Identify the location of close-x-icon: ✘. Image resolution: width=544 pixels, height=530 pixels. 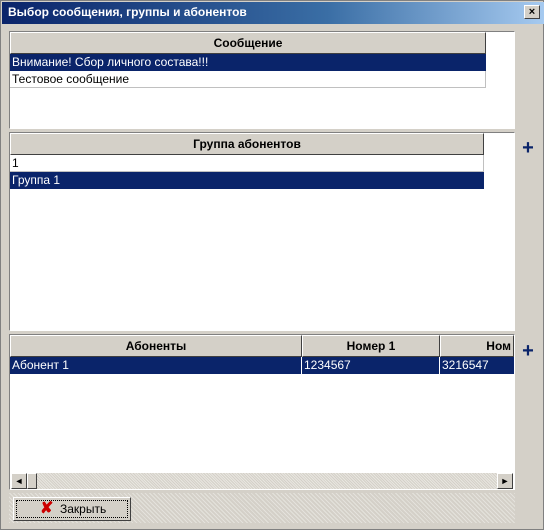
(47, 508).